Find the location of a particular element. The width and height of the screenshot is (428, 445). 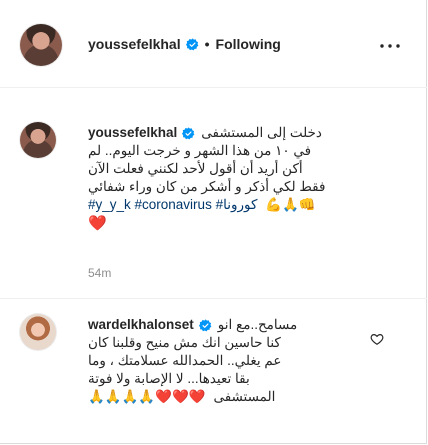

caption-line-5: #y_y_k #coronavirus #كورونا 💪🙏👊 is located at coordinates (228, 205).